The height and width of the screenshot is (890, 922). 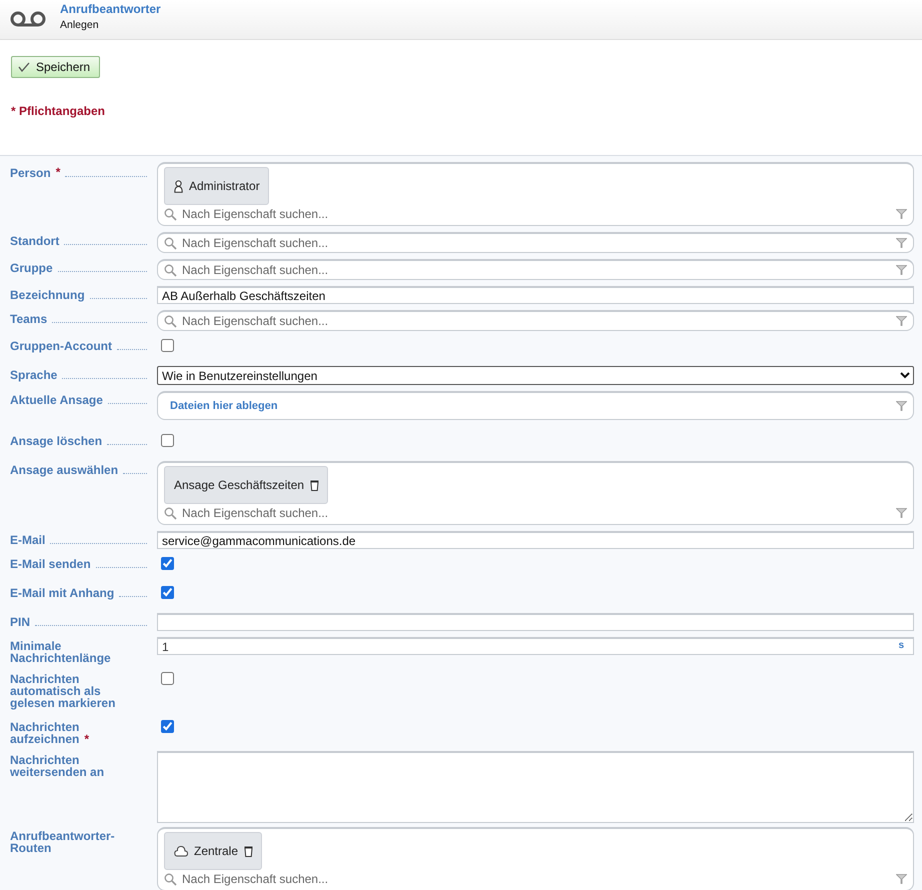 I want to click on field-label: Teams, so click(x=29, y=319).